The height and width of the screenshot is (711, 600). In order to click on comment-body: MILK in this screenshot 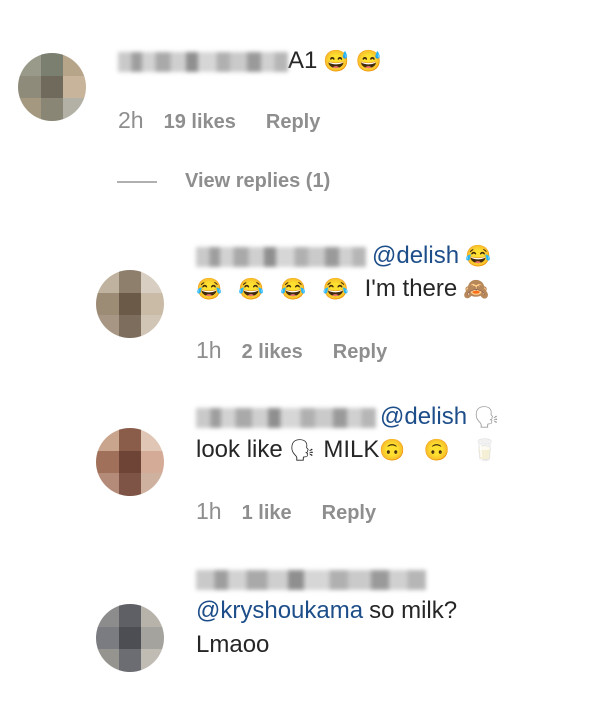, I will do `click(351, 449)`.